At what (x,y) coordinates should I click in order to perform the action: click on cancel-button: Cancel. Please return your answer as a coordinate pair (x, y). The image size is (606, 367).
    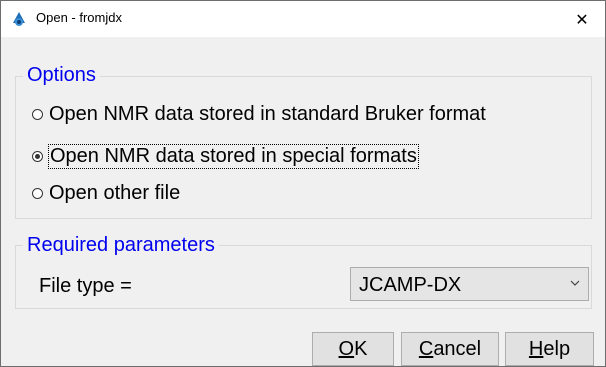
    Looking at the image, I should click on (450, 349).